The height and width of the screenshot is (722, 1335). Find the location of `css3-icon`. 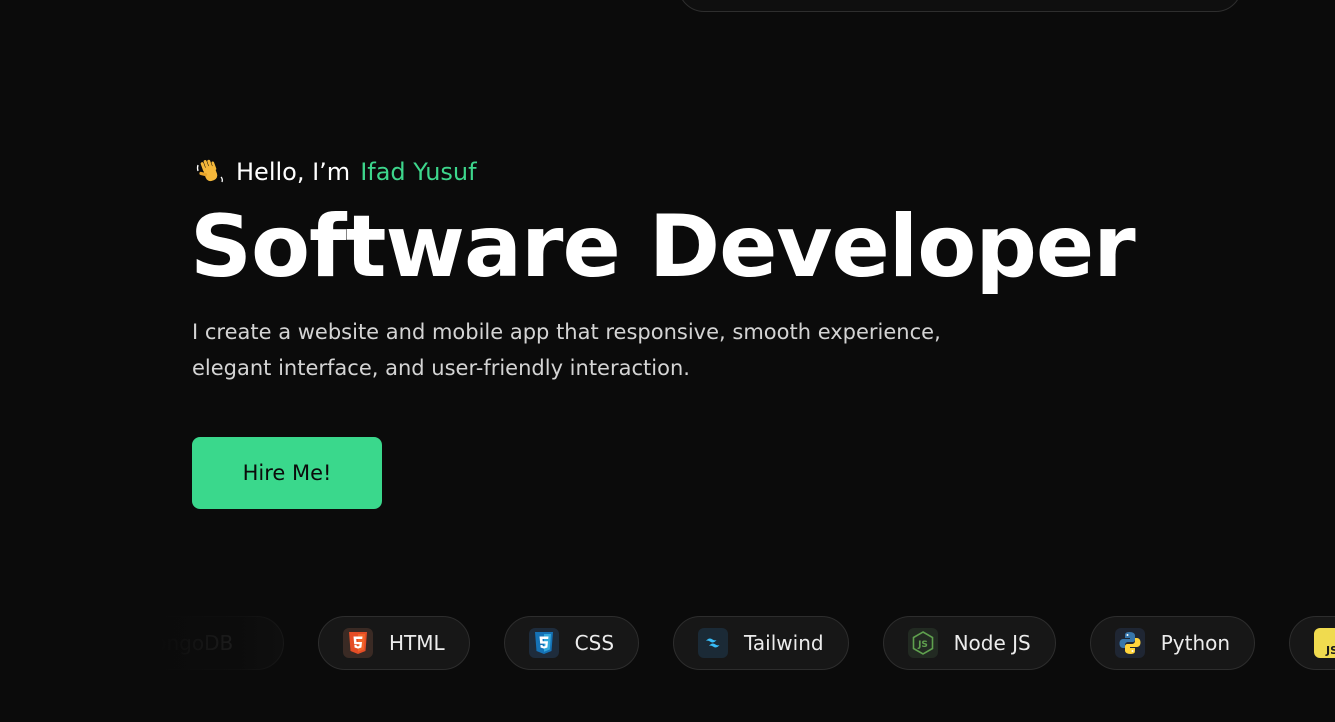

css3-icon is located at coordinates (543, 643).